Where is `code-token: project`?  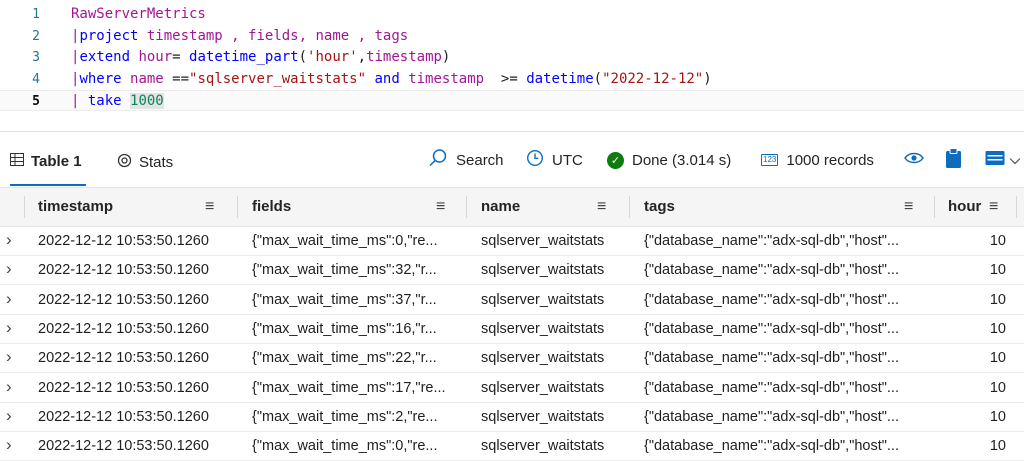 code-token: project is located at coordinates (109, 35).